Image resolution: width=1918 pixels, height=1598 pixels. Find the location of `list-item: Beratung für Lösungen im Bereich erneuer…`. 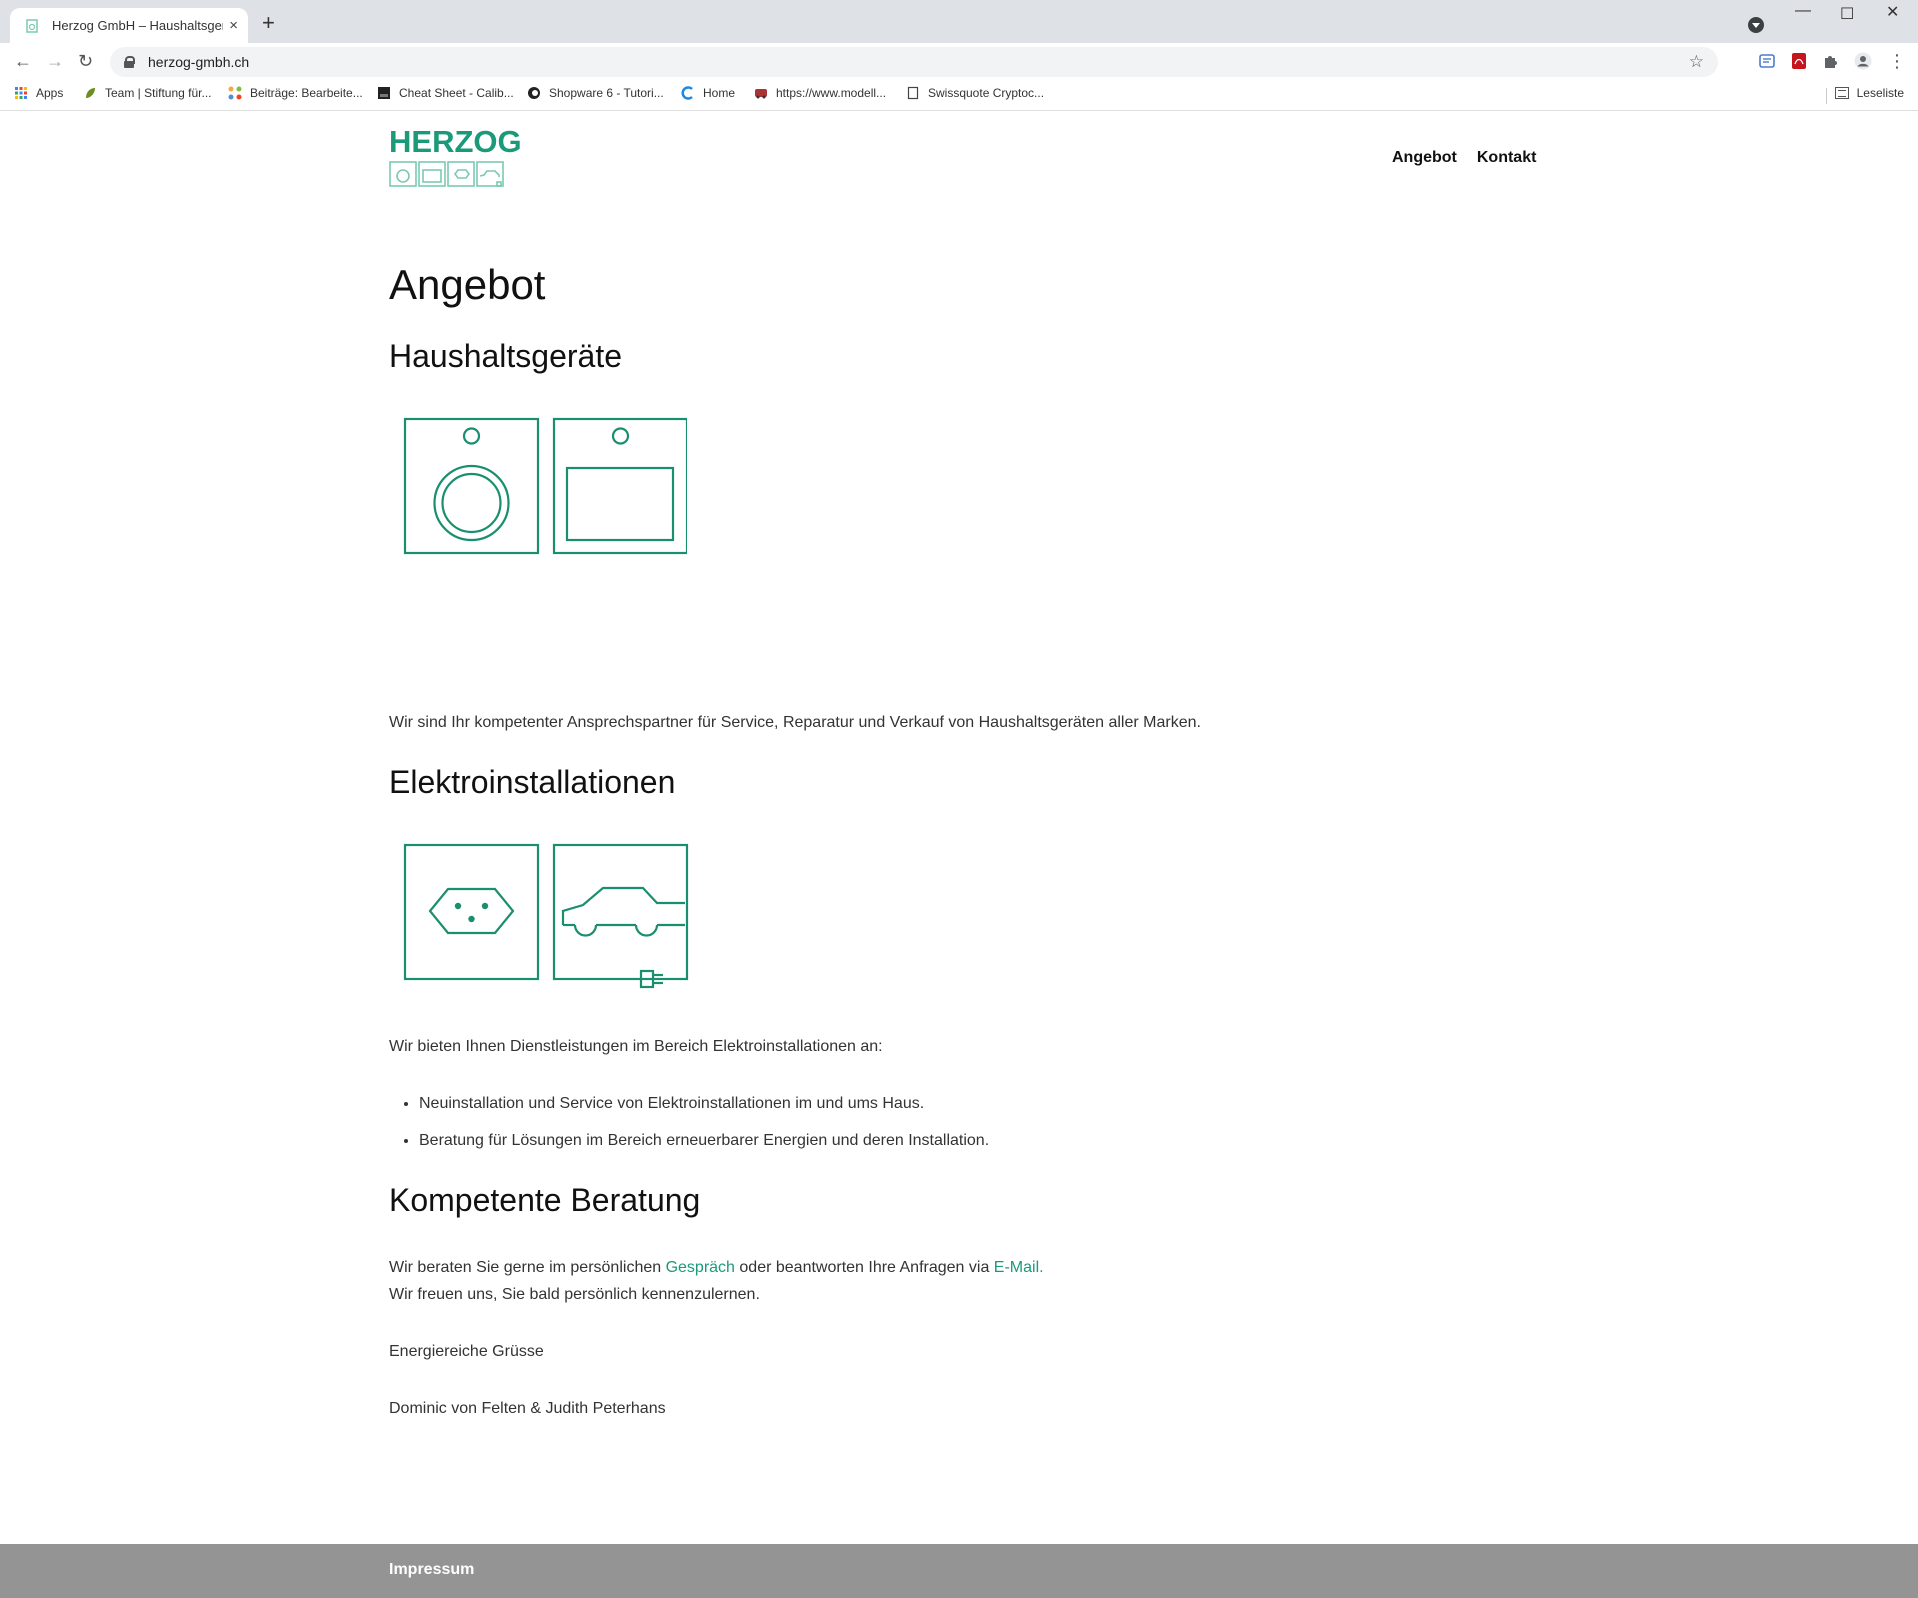

list-item: Beratung für Lösungen im Bereich erneuer… is located at coordinates (969, 1141).